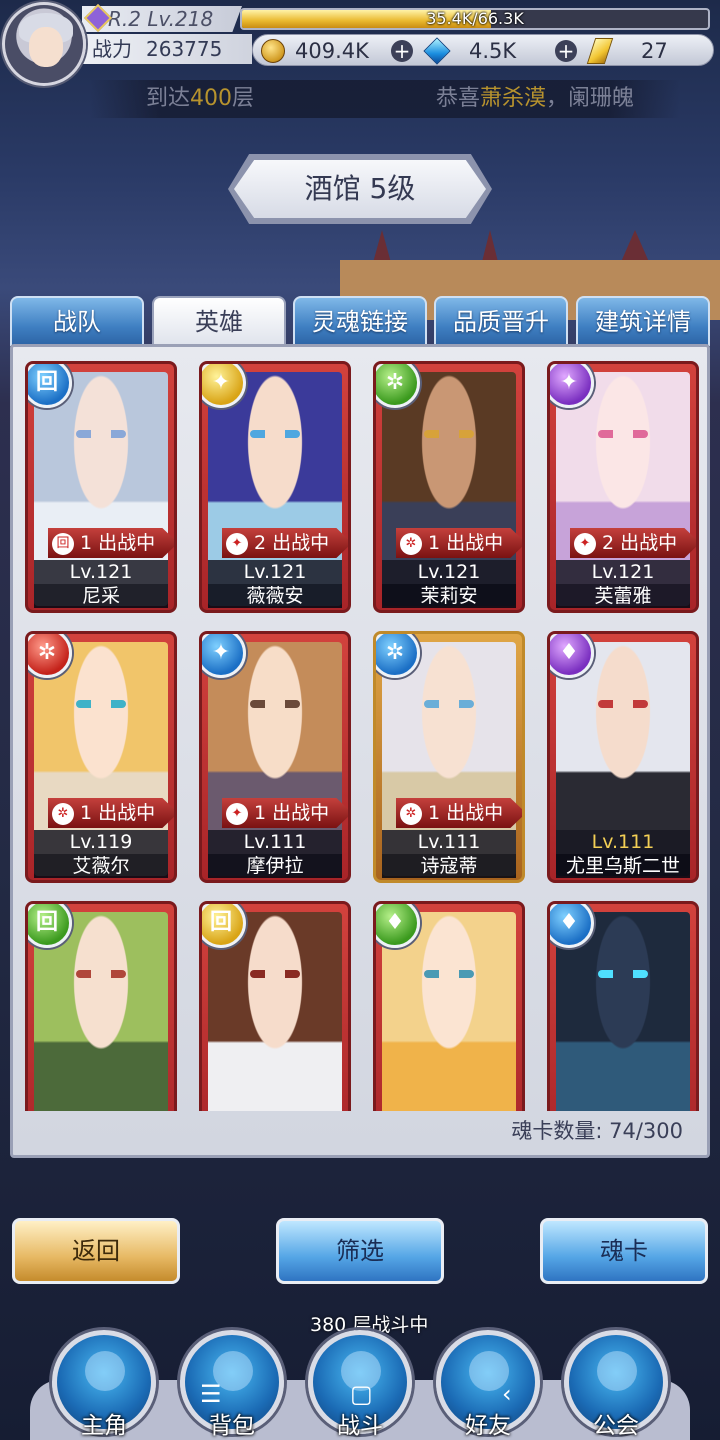 This screenshot has height=1440, width=720. What do you see at coordinates (275, 596) in the screenshot?
I see `hero-name: 薇薇安` at bounding box center [275, 596].